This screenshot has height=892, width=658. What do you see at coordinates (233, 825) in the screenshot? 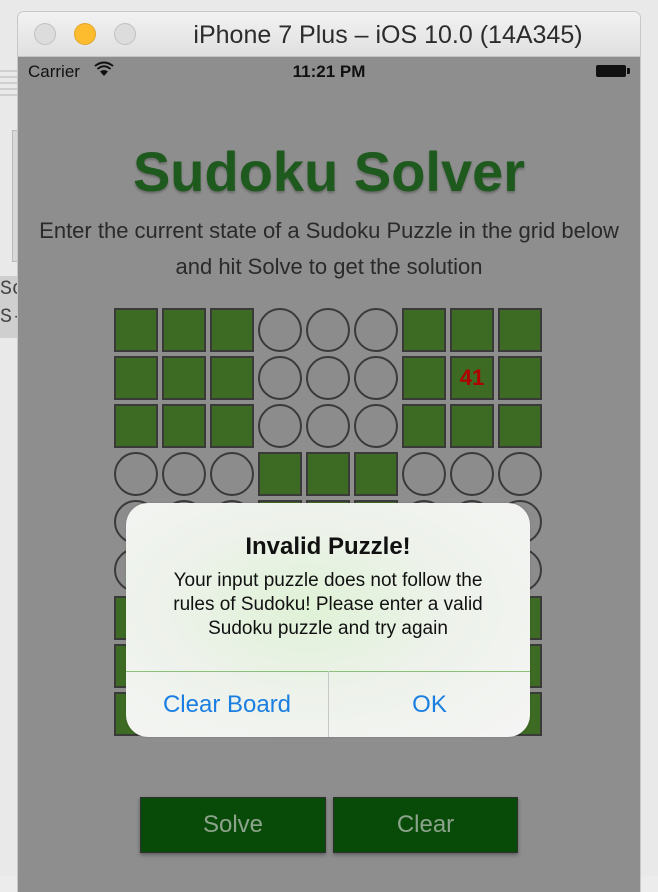
I see `solve-button: Solve` at bounding box center [233, 825].